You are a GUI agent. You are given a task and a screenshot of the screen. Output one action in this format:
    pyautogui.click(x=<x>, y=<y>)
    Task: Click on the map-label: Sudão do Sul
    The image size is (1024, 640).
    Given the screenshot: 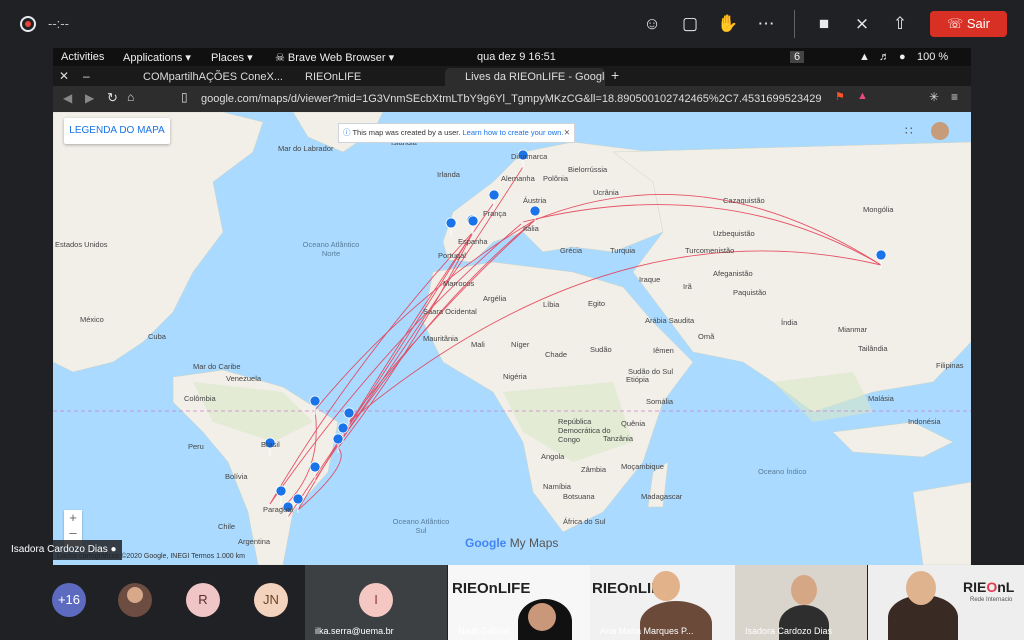 What is the action you would take?
    pyautogui.click(x=651, y=371)
    